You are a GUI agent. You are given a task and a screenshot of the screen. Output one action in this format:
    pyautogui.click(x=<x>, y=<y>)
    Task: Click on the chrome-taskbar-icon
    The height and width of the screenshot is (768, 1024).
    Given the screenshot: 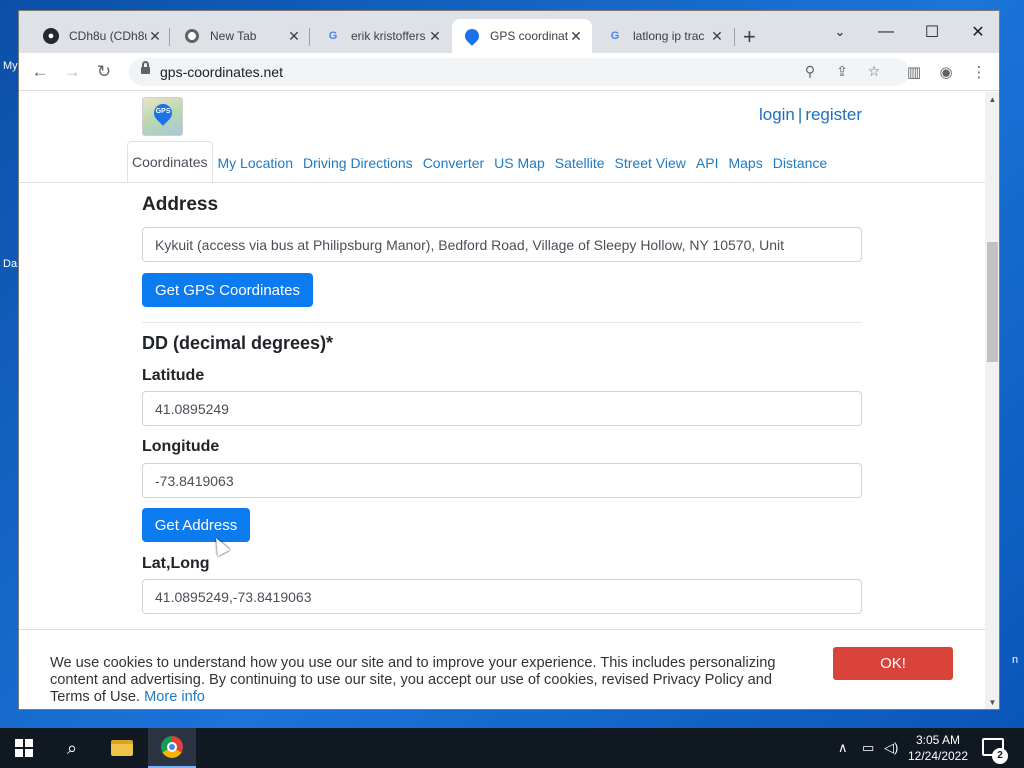 What is the action you would take?
    pyautogui.click(x=172, y=748)
    